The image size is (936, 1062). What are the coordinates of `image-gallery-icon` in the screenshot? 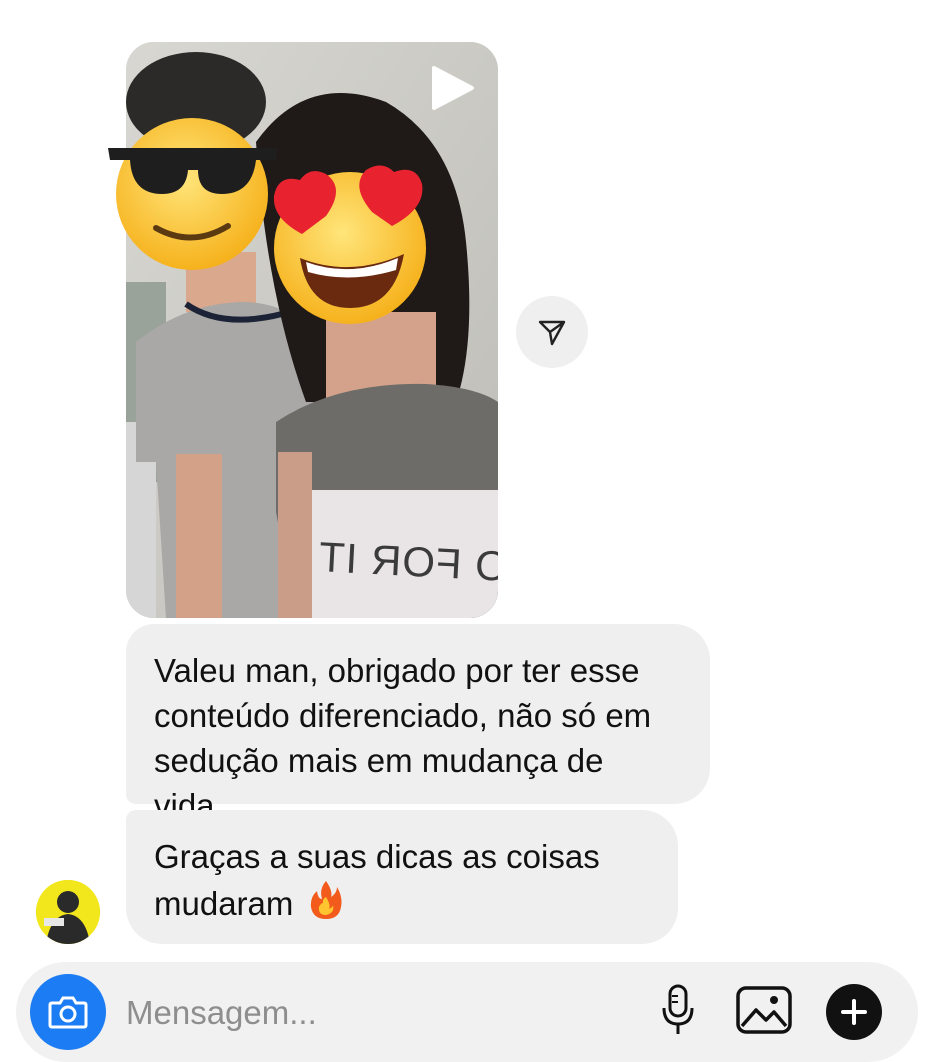 It's located at (764, 1010).